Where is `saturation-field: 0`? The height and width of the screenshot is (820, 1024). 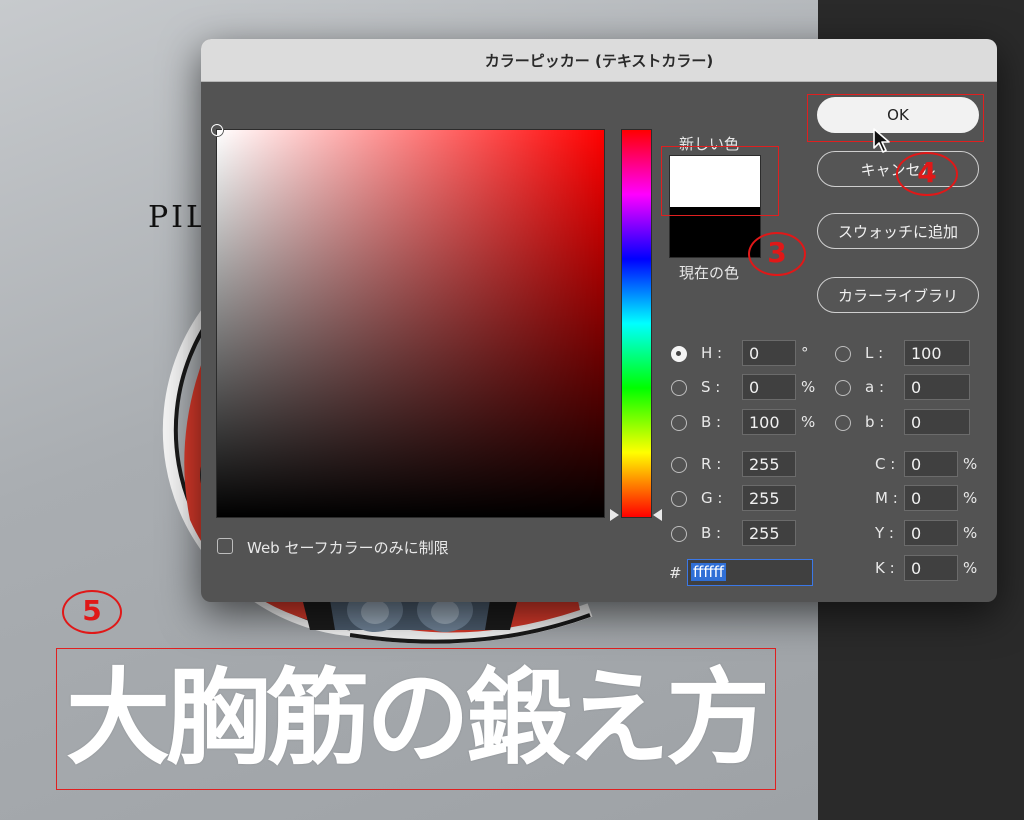 saturation-field: 0 is located at coordinates (769, 387).